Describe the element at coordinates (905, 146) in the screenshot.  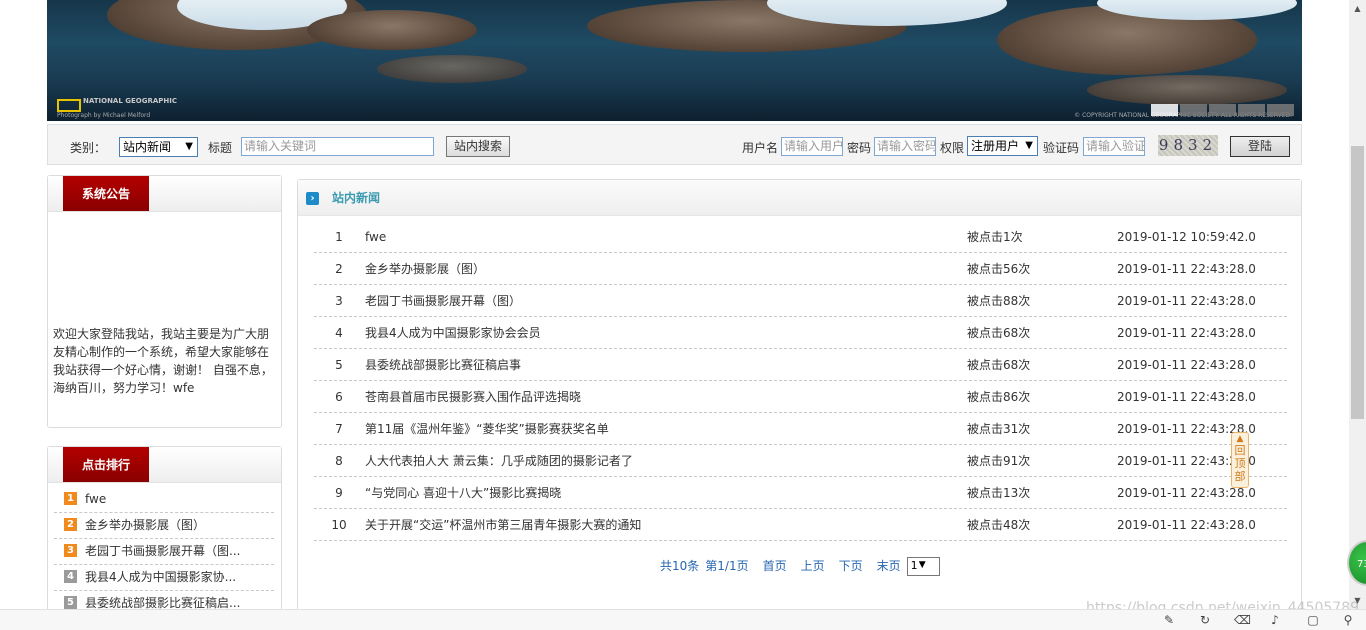
I see `password-input: 请输入密码` at that location.